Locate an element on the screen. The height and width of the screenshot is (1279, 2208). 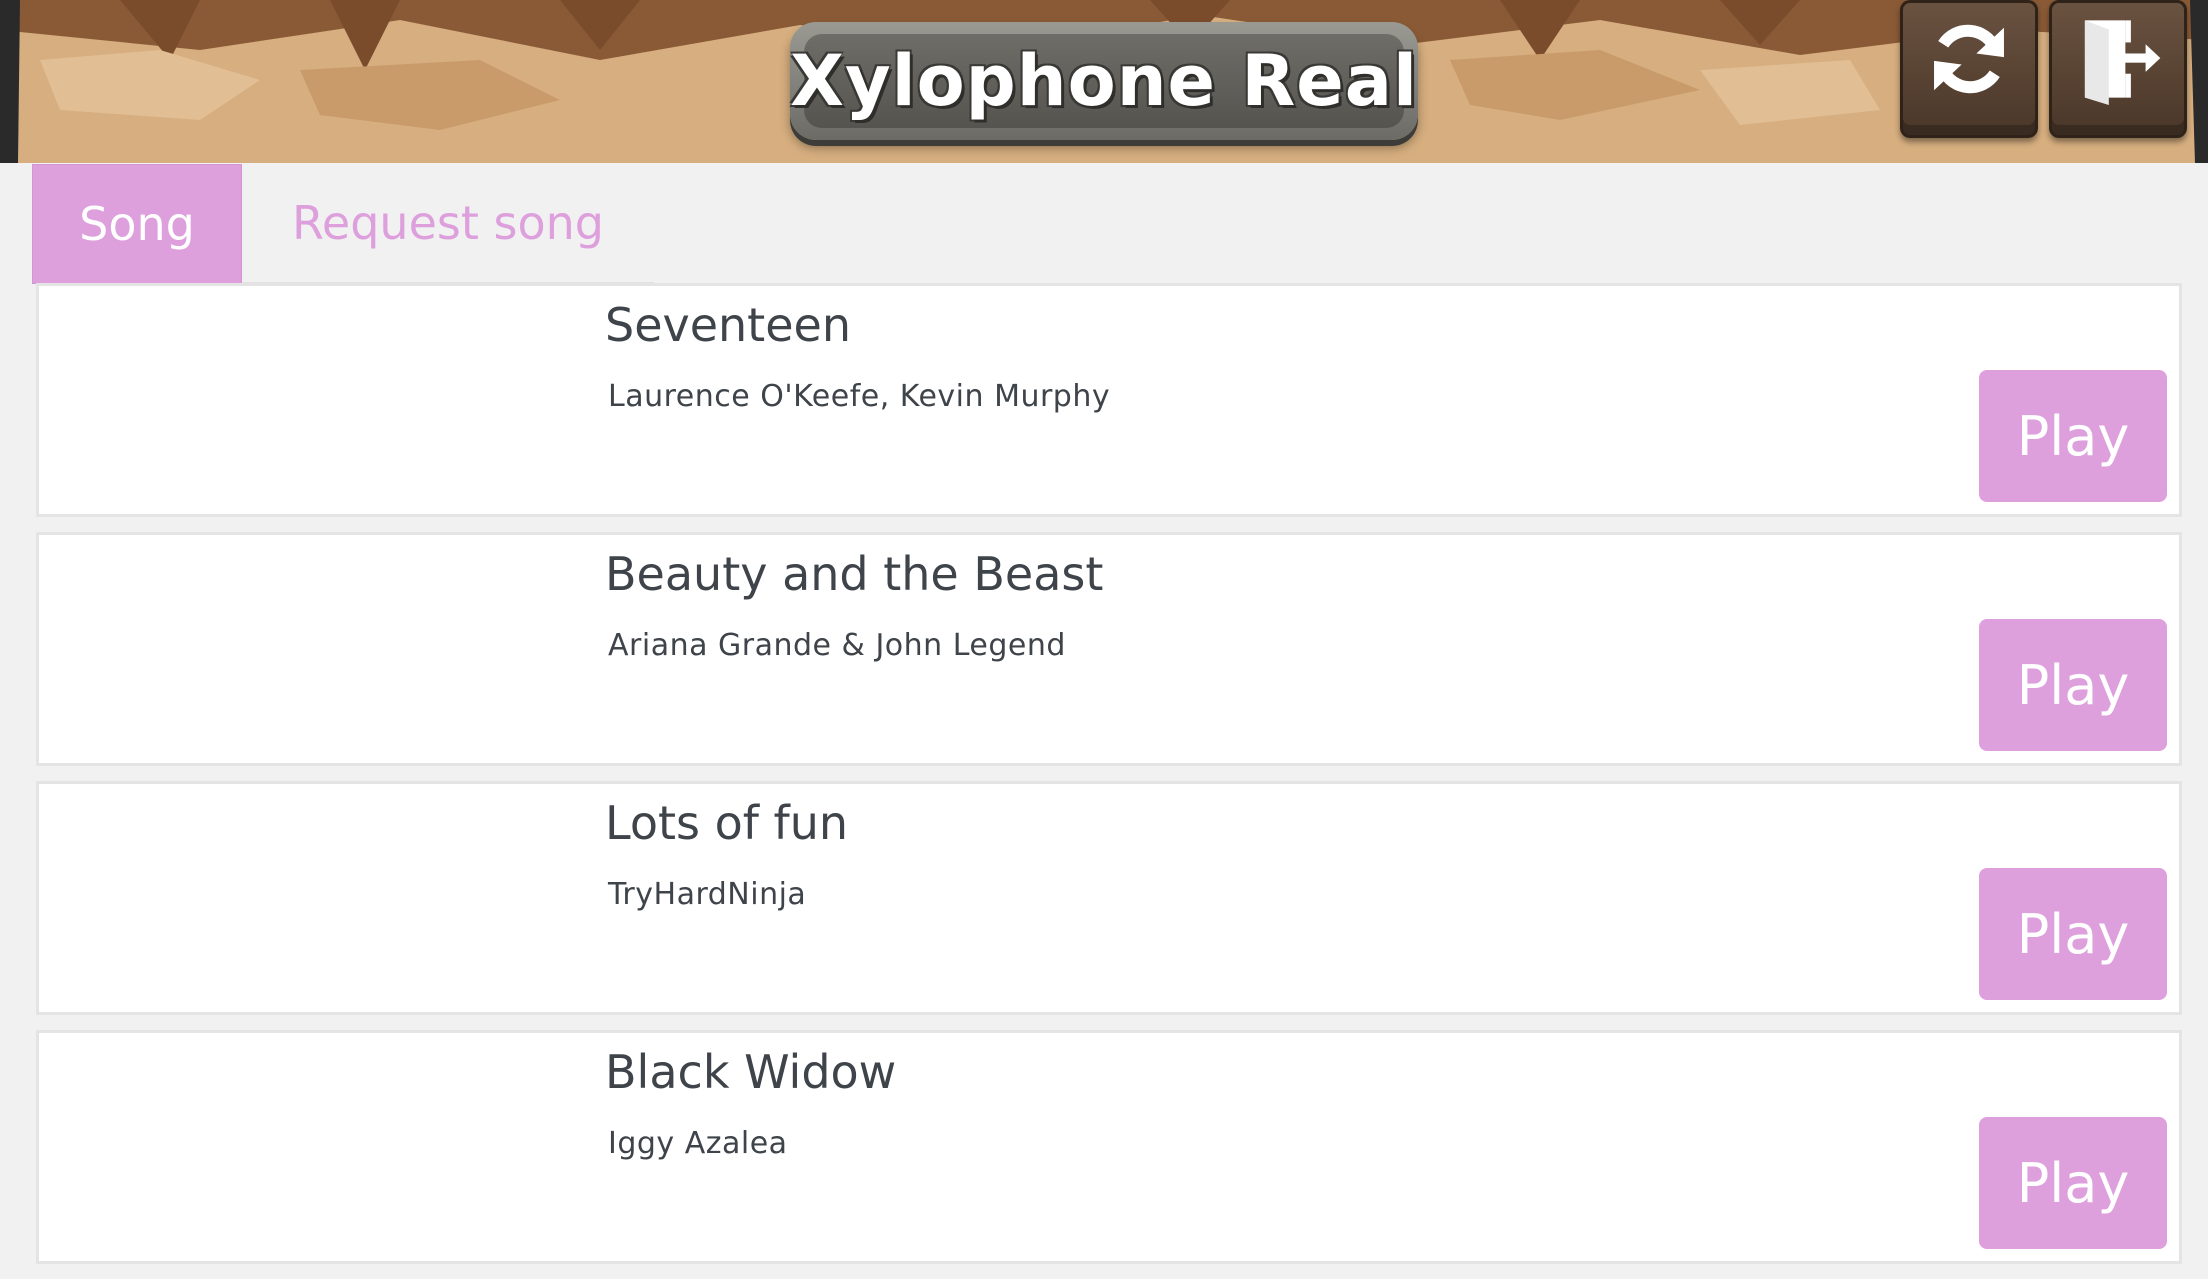
exit-button is located at coordinates (2118, 69).